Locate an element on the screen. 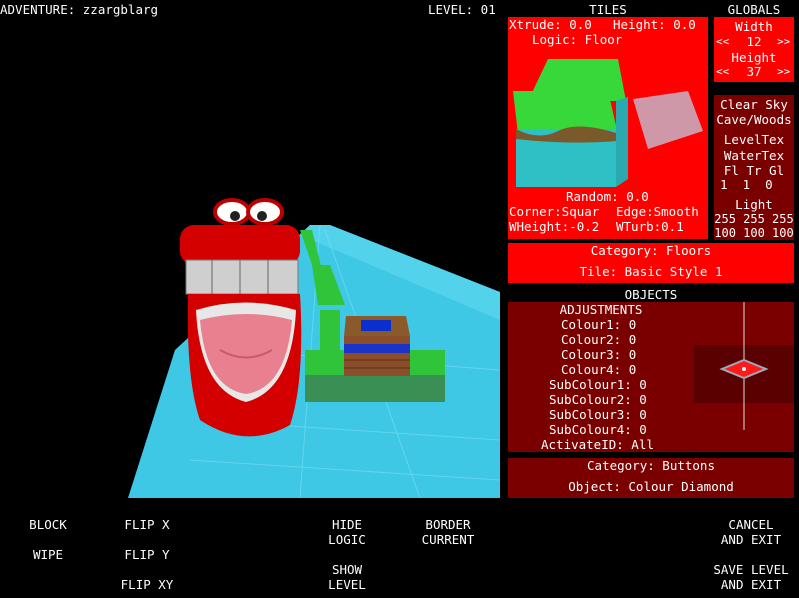 This screenshot has width=799, height=598. adventure-name: ADVENTURE: zzargblarg is located at coordinates (79, 9).